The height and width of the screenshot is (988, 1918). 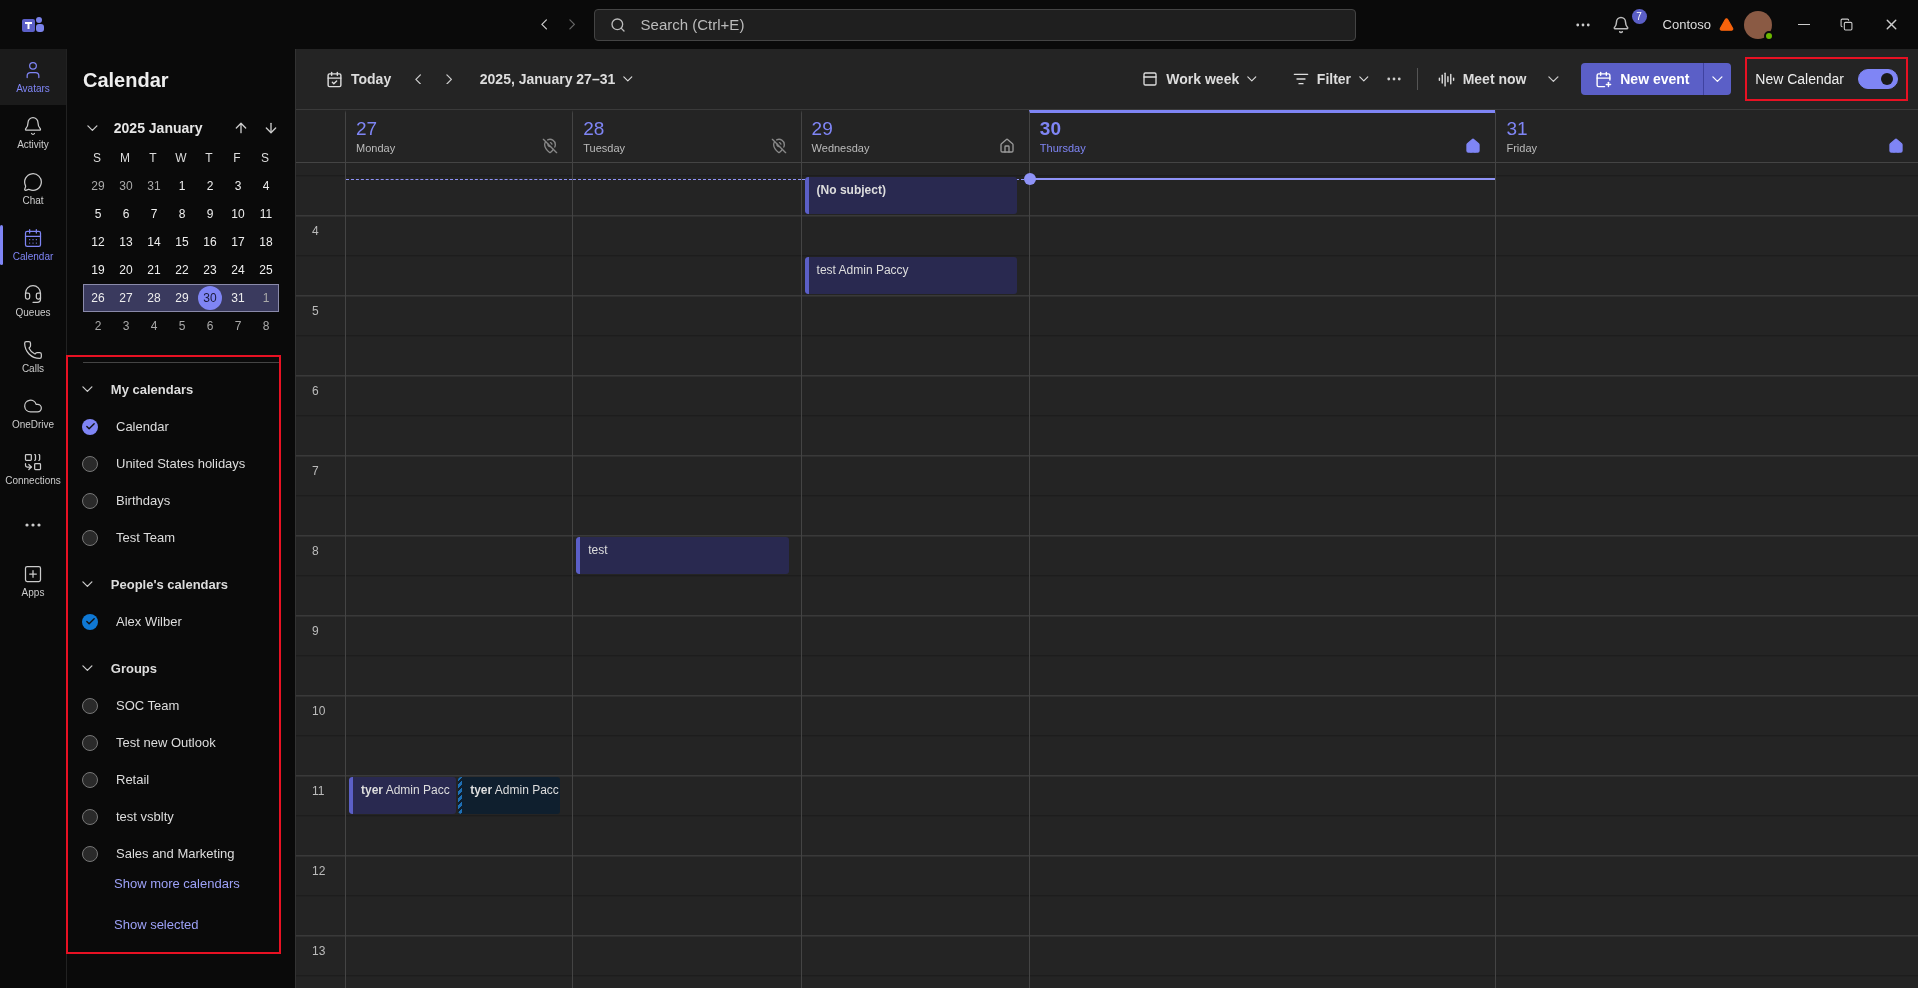 What do you see at coordinates (266, 214) in the screenshot?
I see `date-button: 11` at bounding box center [266, 214].